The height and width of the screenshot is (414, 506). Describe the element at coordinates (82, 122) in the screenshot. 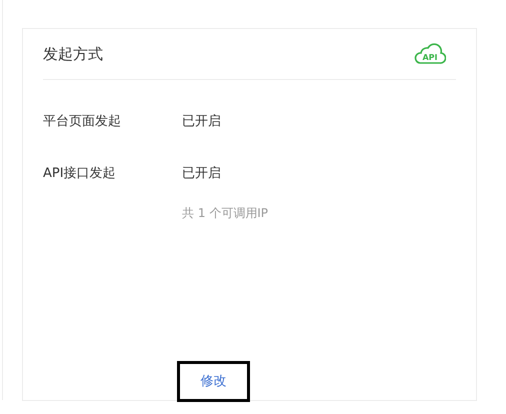

I see `field-label: 平台页面发起` at that location.